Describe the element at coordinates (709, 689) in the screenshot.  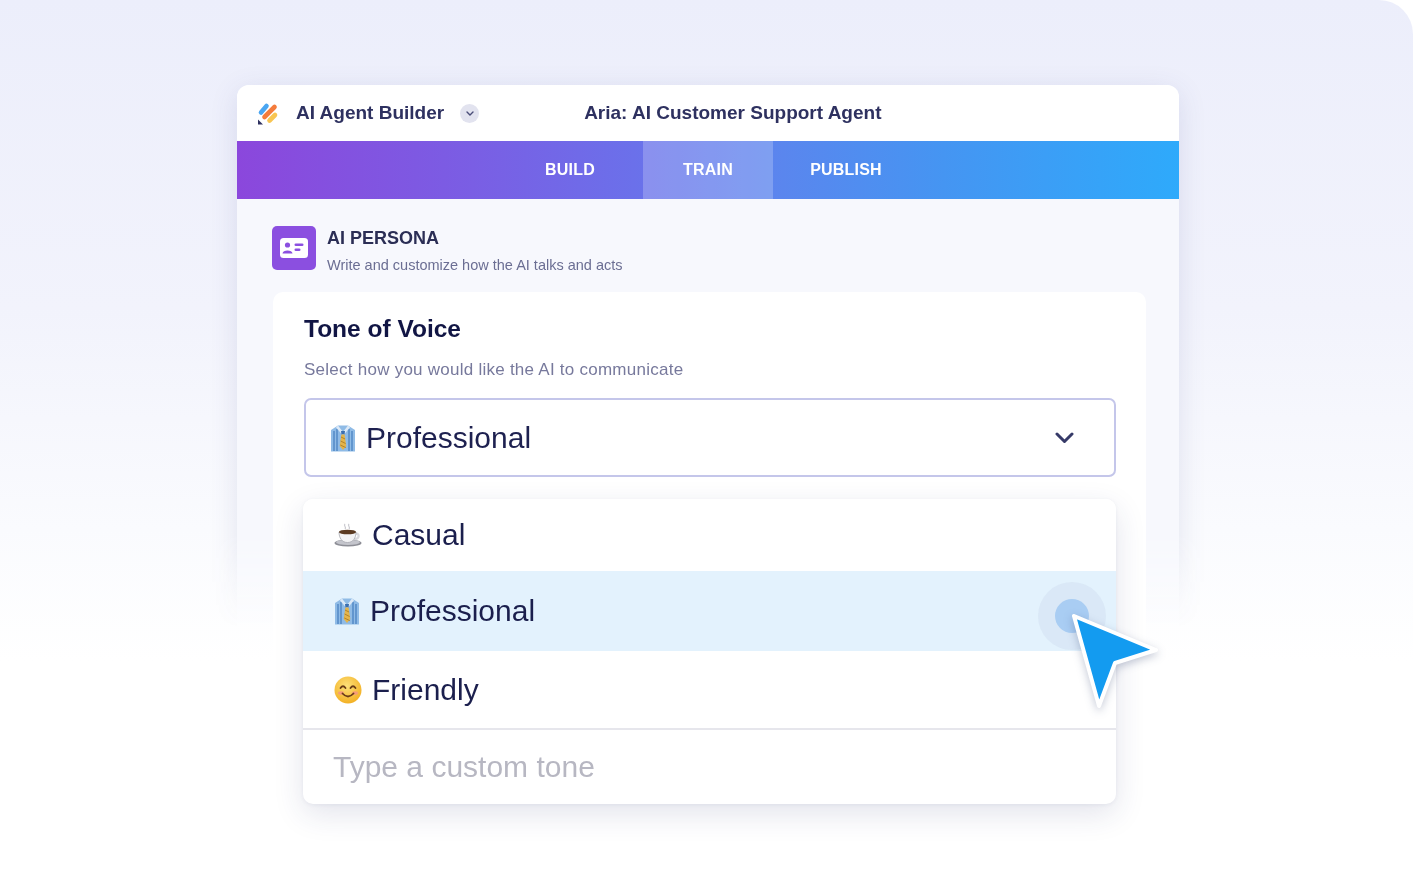
I see `dropdown-option: Friendly` at that location.